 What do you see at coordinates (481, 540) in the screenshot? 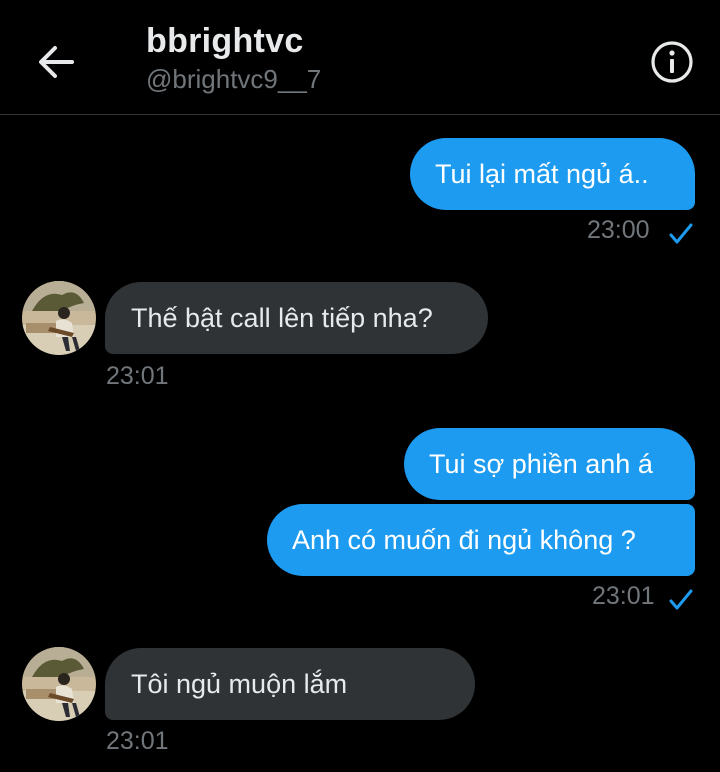
I see `outgoing-message-bubble: Anh có muốn đi ngủ không ?` at bounding box center [481, 540].